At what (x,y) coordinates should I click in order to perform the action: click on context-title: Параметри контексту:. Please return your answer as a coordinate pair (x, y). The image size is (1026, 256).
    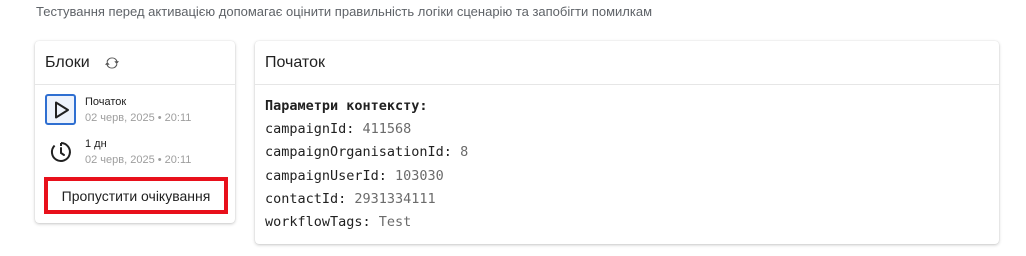
    Looking at the image, I should click on (346, 106).